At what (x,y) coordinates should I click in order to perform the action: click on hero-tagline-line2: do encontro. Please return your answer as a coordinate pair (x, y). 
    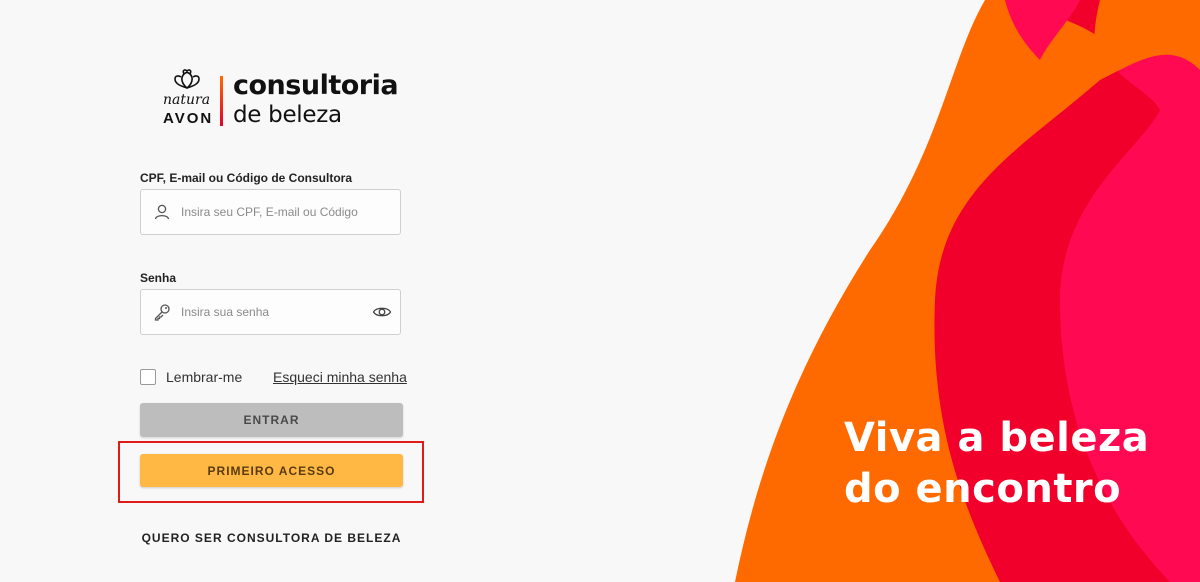
    Looking at the image, I should click on (983, 489).